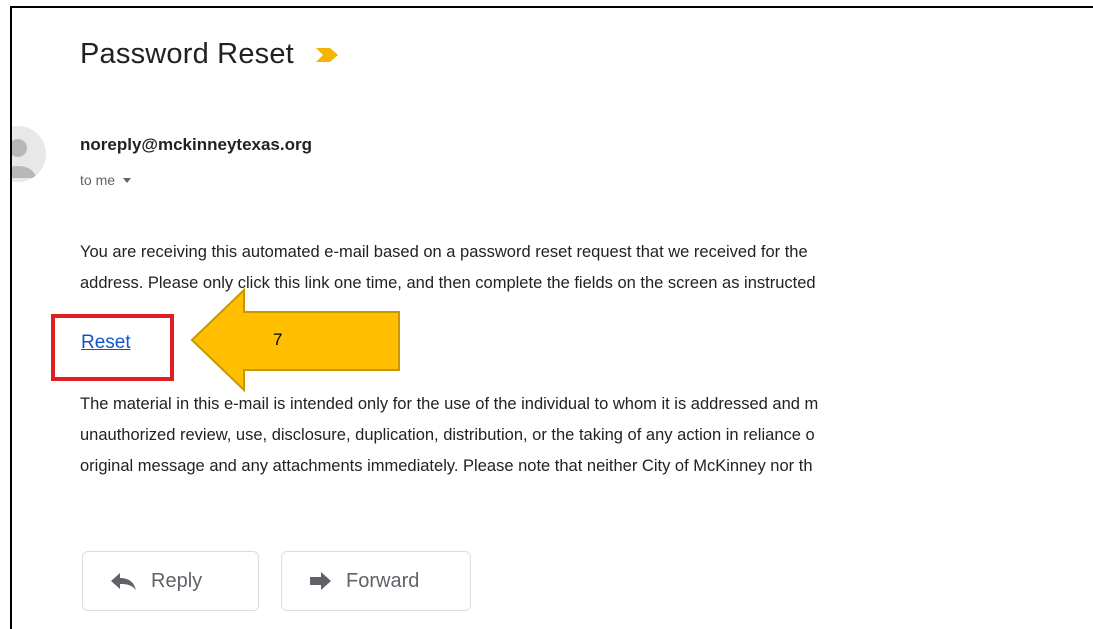 This screenshot has height=629, width=1093. Describe the element at coordinates (123, 581) in the screenshot. I see `reply-arrow-icon` at that location.